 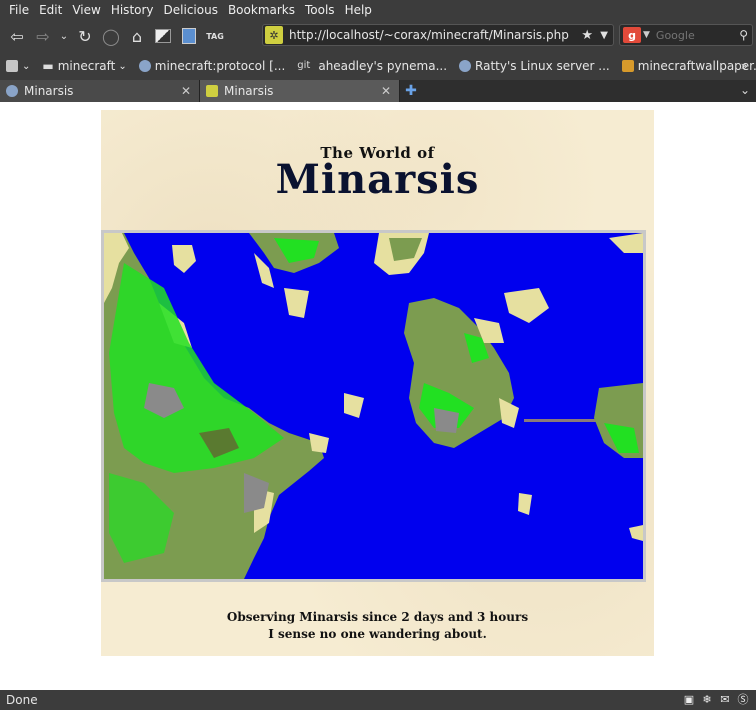 What do you see at coordinates (627, 66) in the screenshot?
I see `minecraft-icon` at bounding box center [627, 66].